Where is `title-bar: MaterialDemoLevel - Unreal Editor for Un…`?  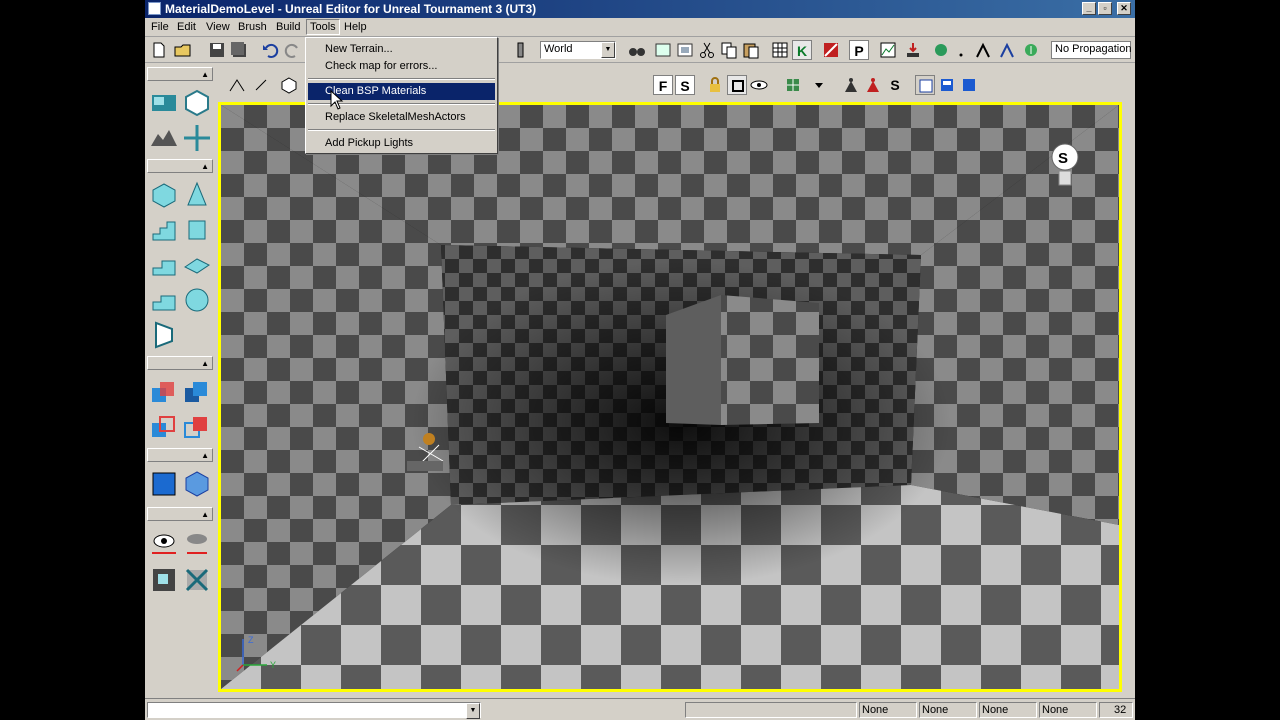
title-bar: MaterialDemoLevel - Unreal Editor for Un… is located at coordinates (640, 9).